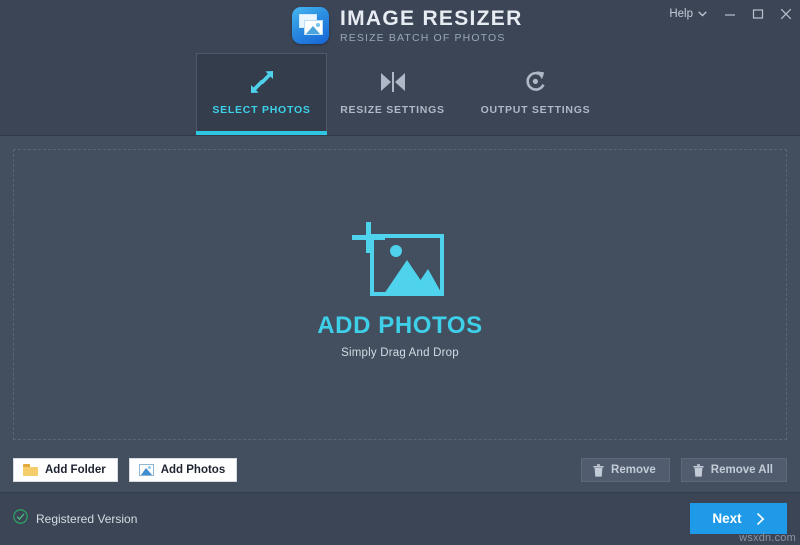 The width and height of the screenshot is (800, 545). I want to click on watermark: wsxdn.com, so click(767, 538).